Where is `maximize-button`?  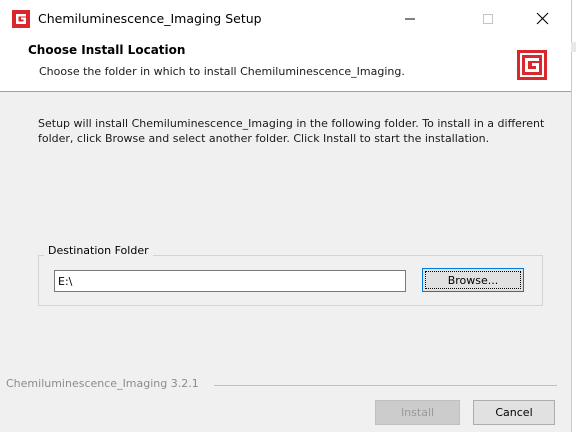 maximize-button is located at coordinates (488, 18).